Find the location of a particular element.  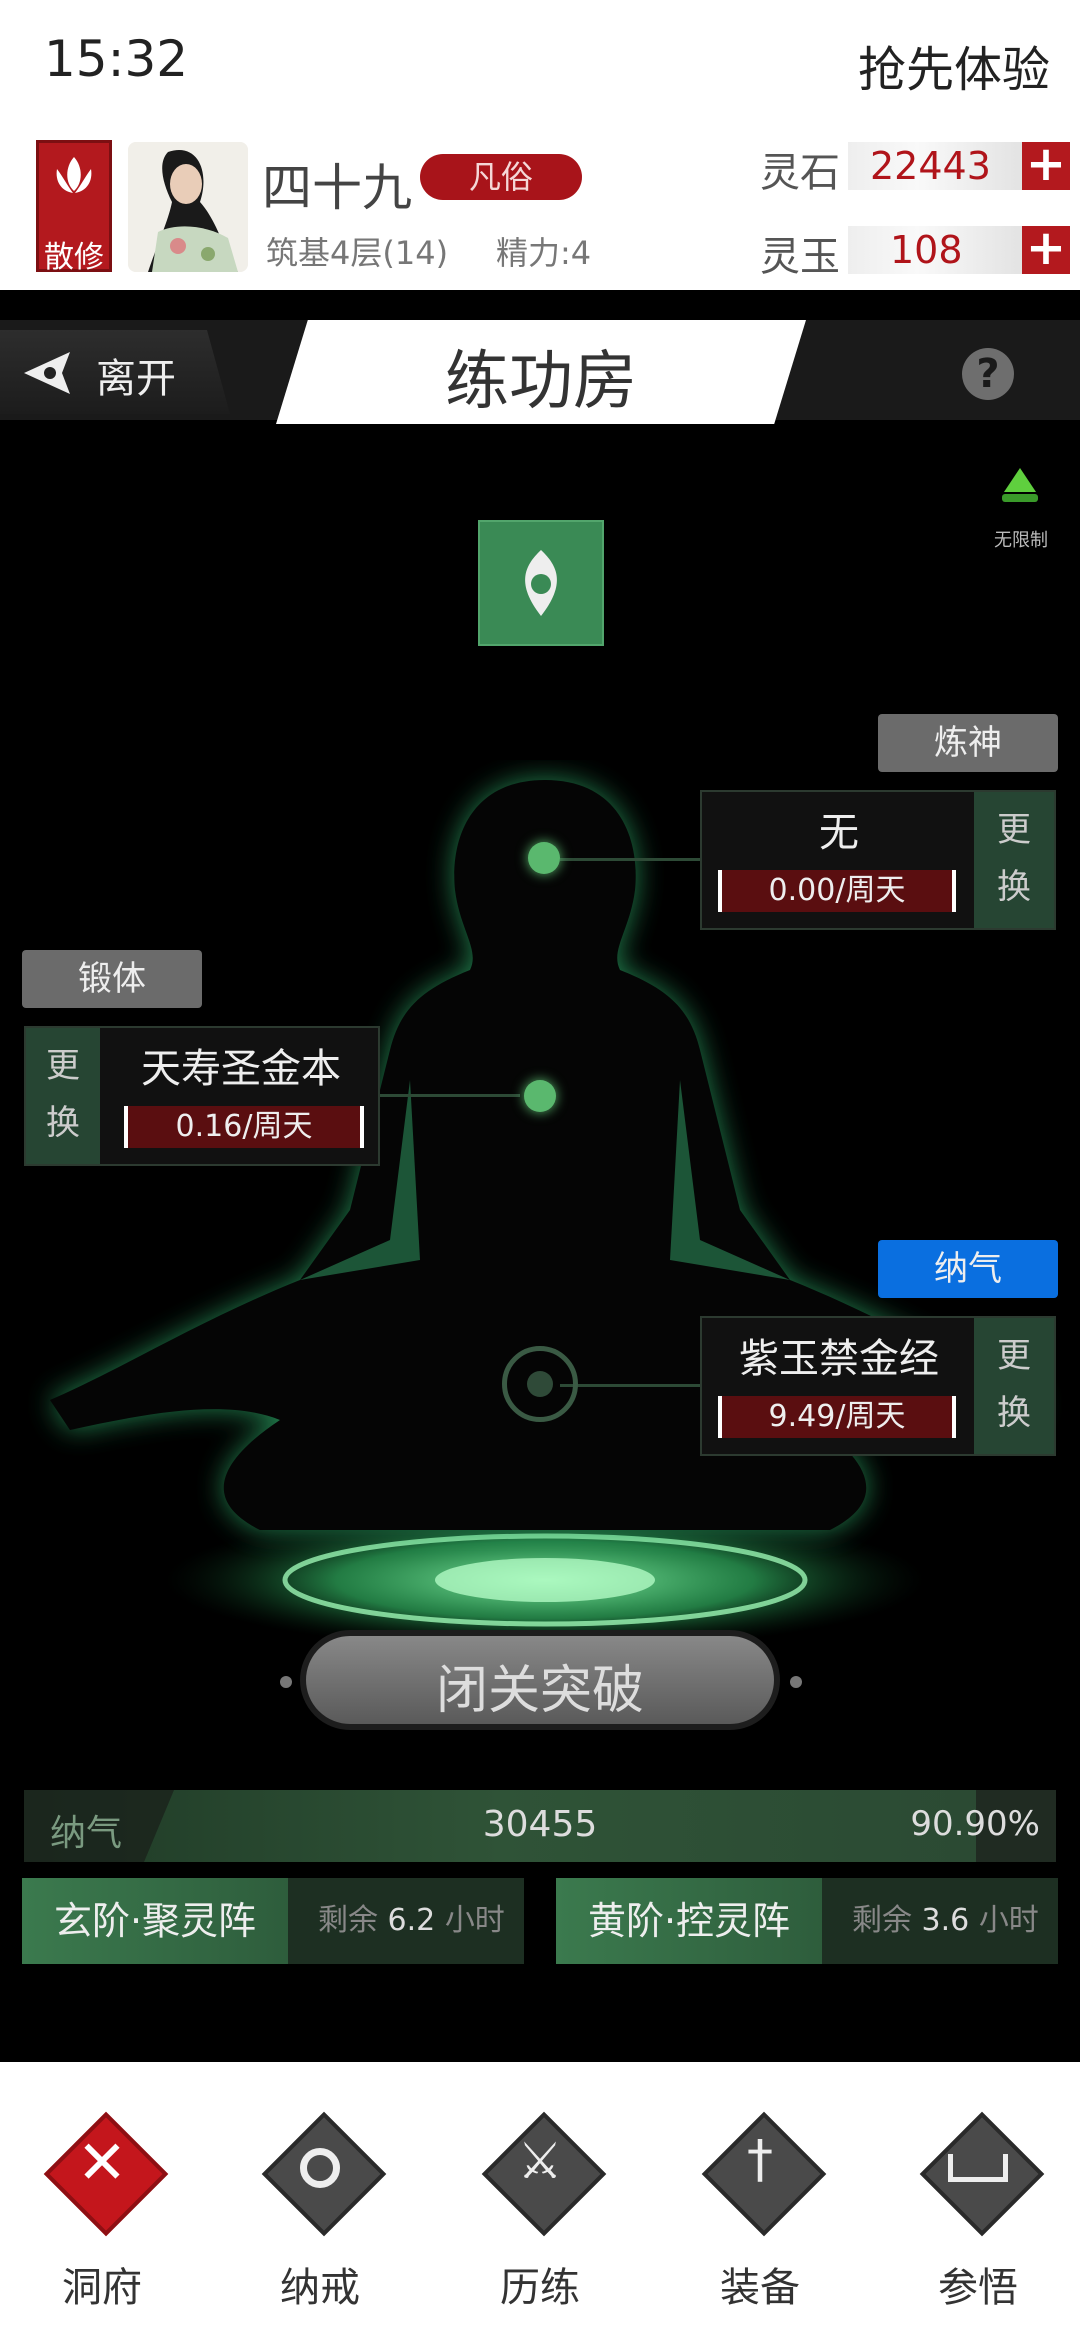

ring-glyph is located at coordinates (320, 2168).